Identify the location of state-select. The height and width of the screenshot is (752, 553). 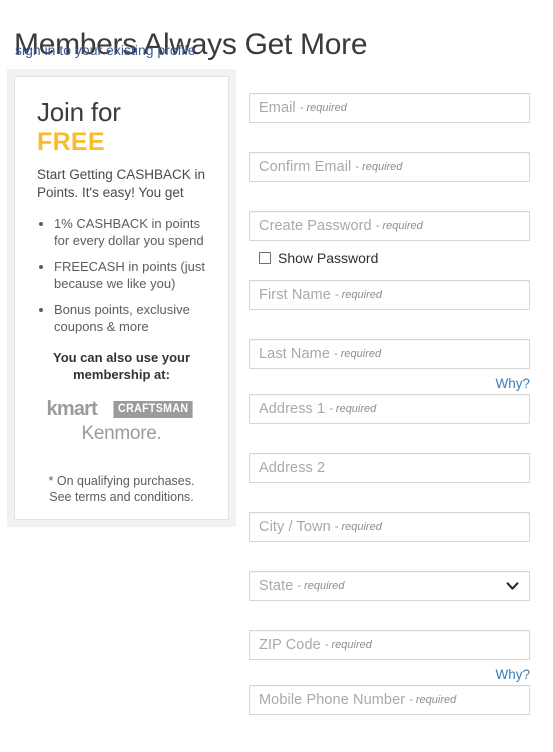
(389, 586).